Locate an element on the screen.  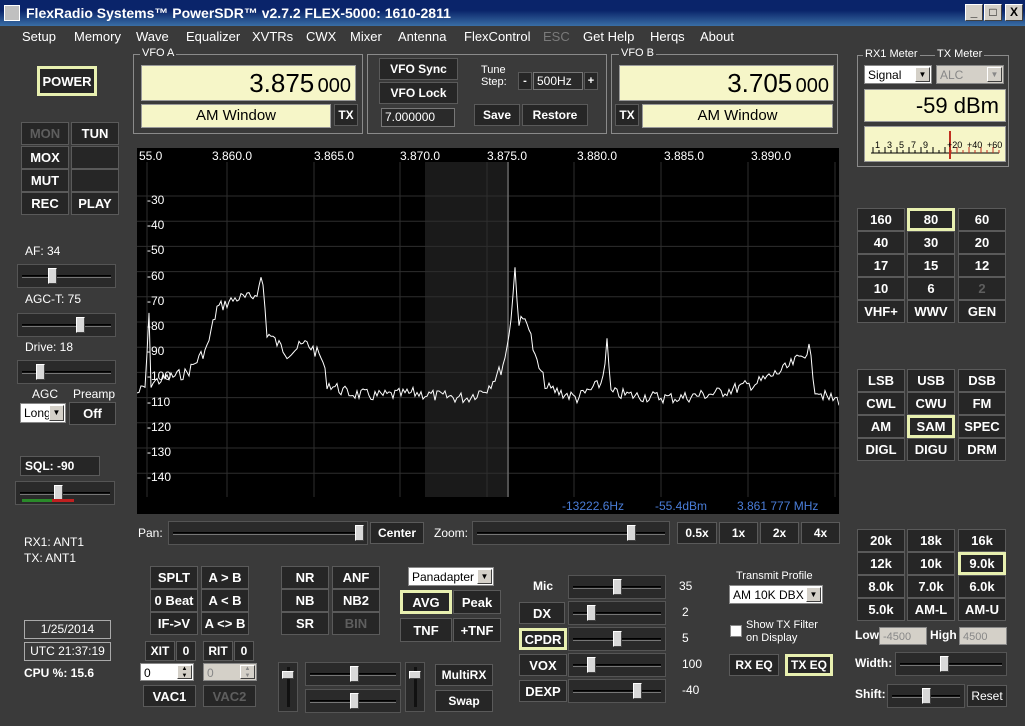
mode-am: AM is located at coordinates (881, 426).